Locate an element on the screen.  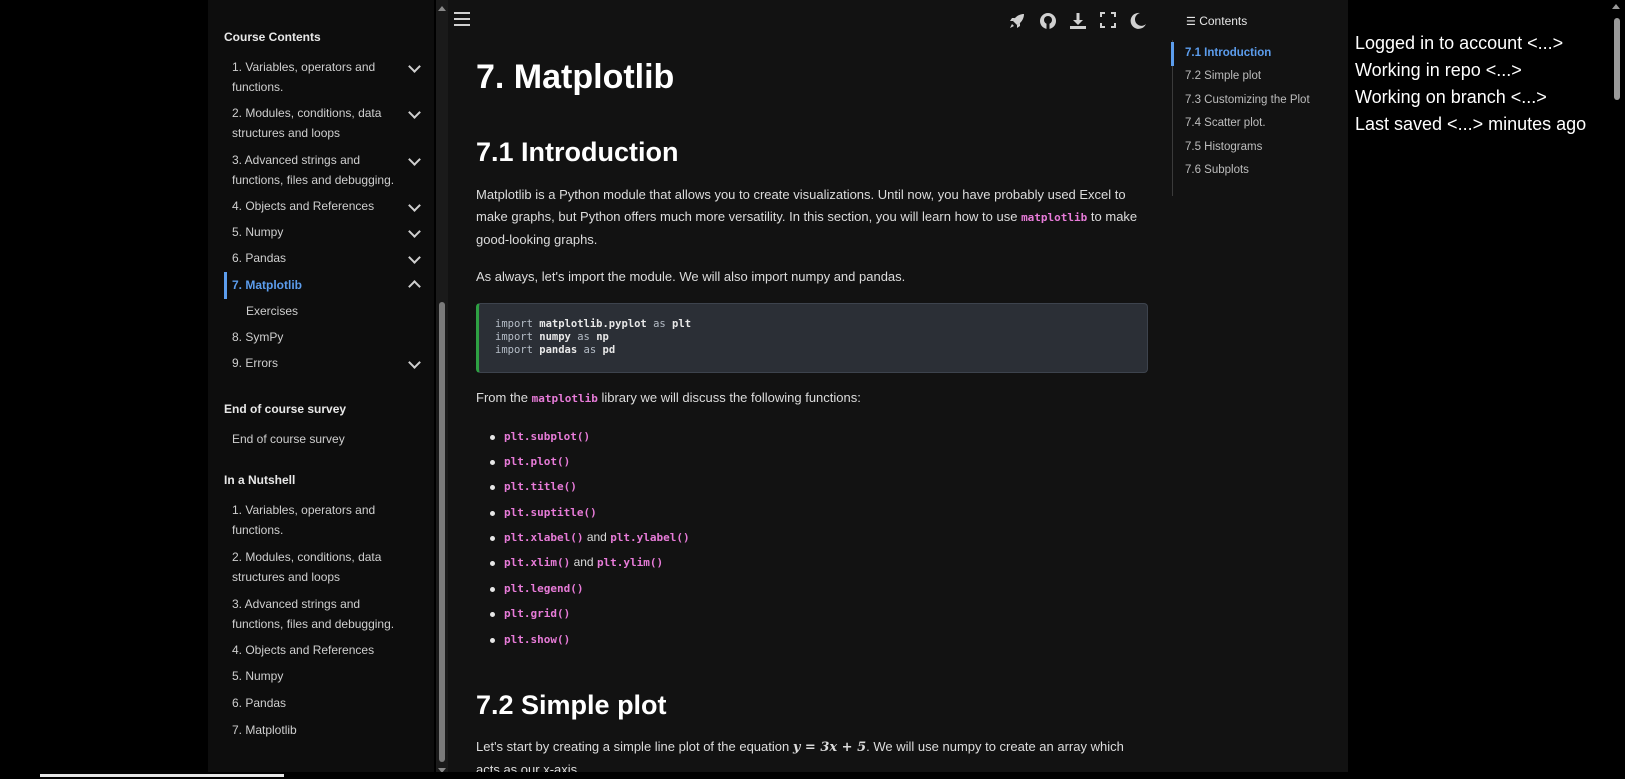
status-branch: Working on branch <...> is located at coordinates (1451, 97).